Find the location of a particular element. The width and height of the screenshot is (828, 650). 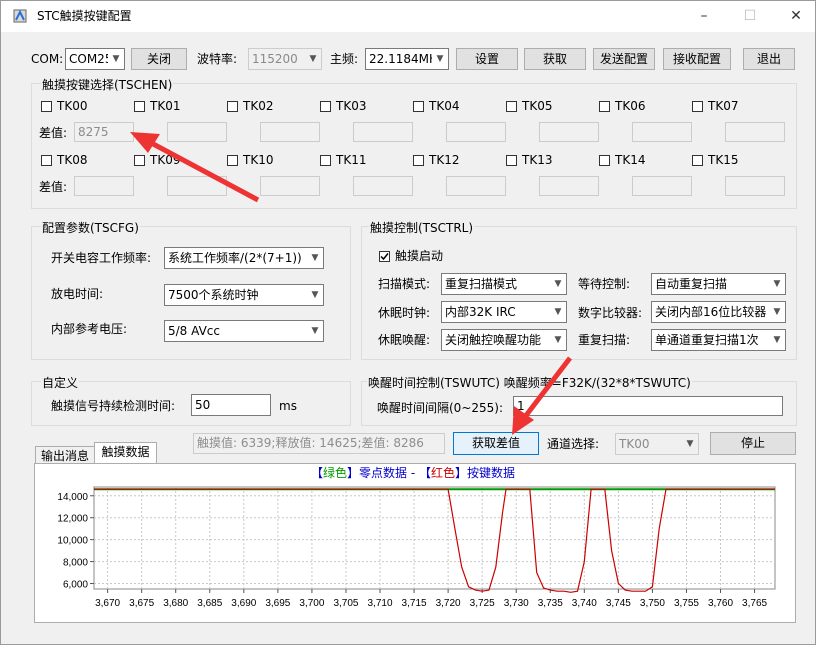

exit-button: 退出 is located at coordinates (769, 59).